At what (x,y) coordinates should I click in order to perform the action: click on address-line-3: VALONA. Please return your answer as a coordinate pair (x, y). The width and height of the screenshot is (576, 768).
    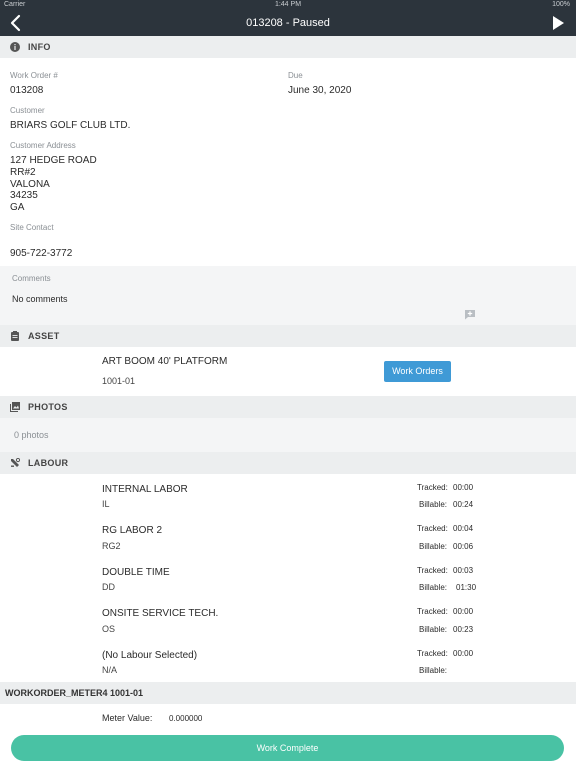
    Looking at the image, I should click on (30, 184).